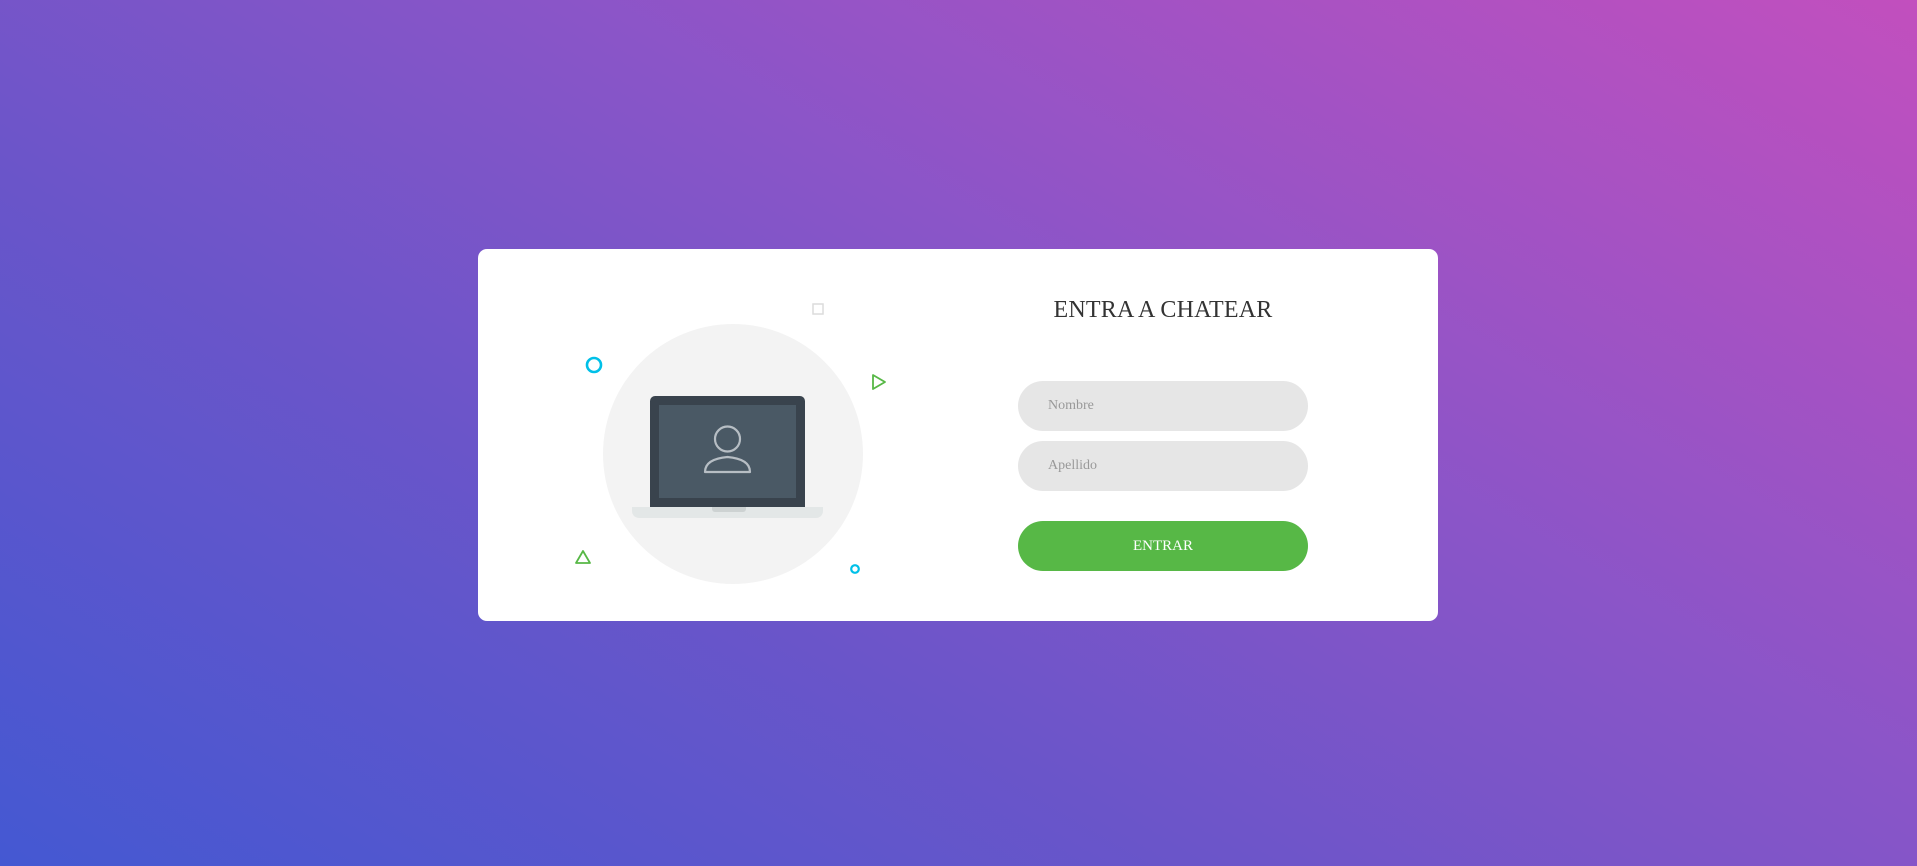 Image resolution: width=1917 pixels, height=866 pixels. Describe the element at coordinates (583, 557) in the screenshot. I see `triangle-up-icon` at that location.